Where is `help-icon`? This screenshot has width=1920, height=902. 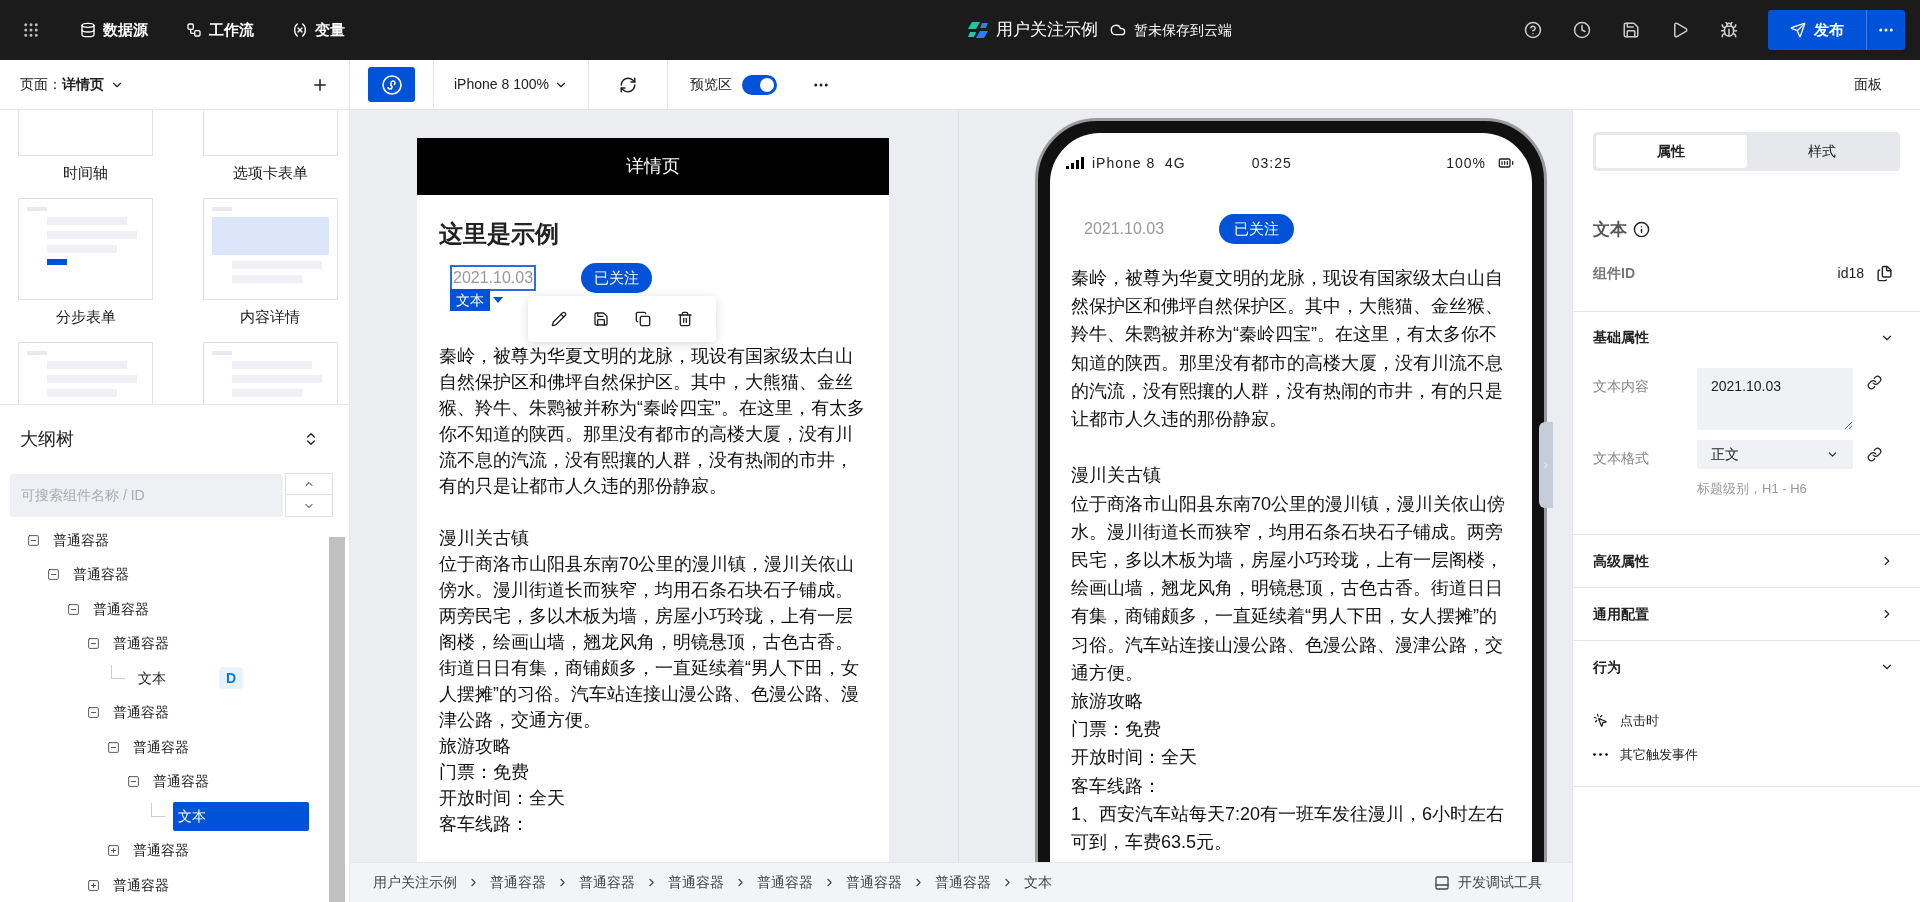 help-icon is located at coordinates (1533, 30).